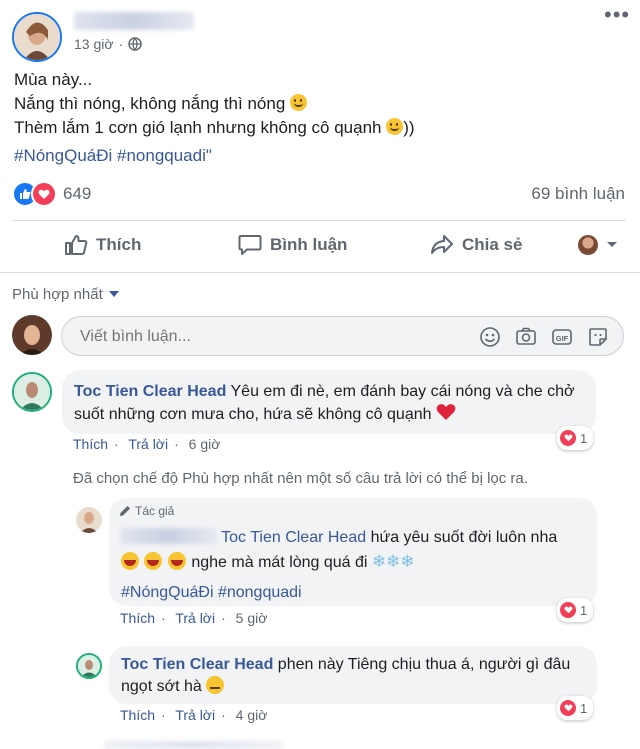 The width and height of the screenshot is (640, 749). I want to click on reply-text: hứa yêu suốt đời luôn nha, so click(464, 537).